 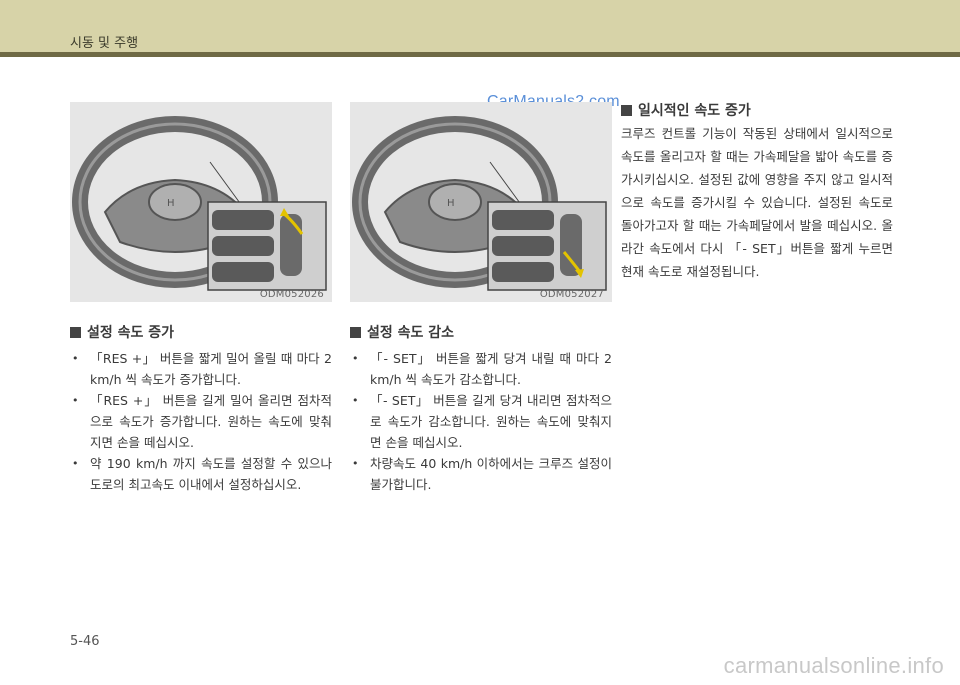 What do you see at coordinates (480, 54) in the screenshot?
I see `header-divider` at bounding box center [480, 54].